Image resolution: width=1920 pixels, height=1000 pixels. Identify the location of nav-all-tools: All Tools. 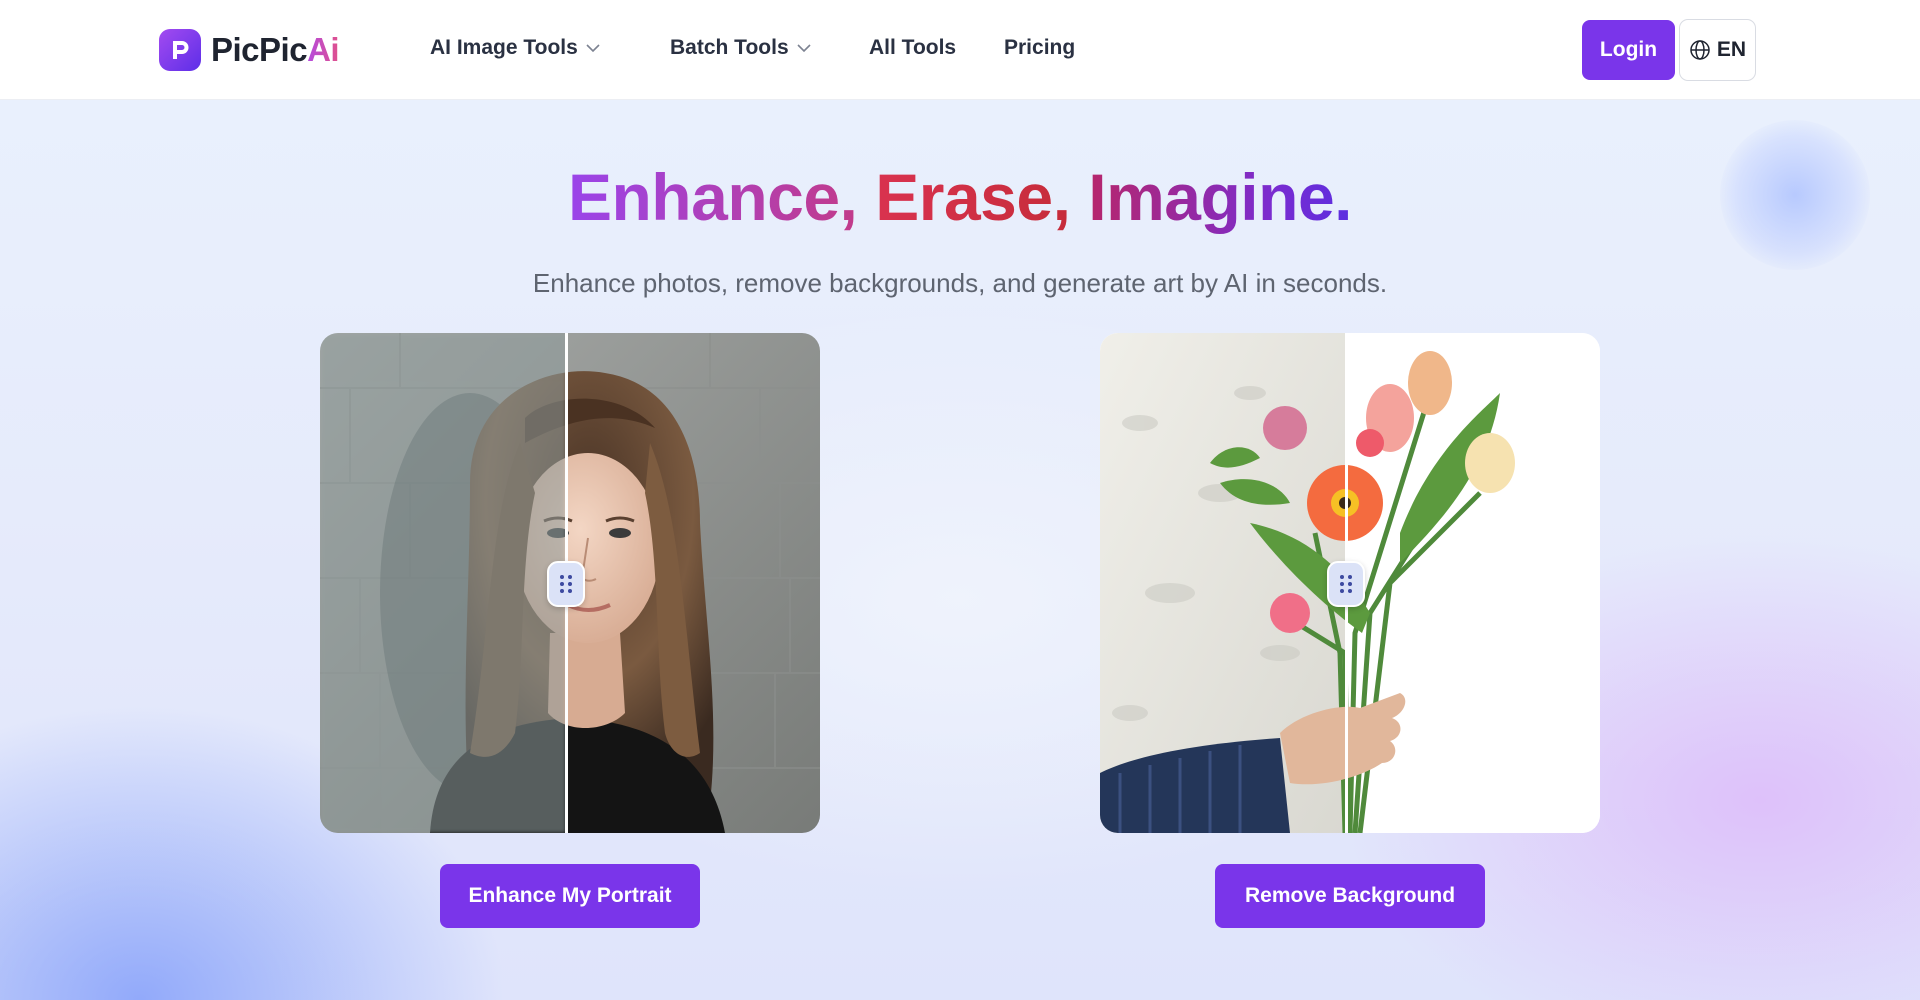
(912, 48).